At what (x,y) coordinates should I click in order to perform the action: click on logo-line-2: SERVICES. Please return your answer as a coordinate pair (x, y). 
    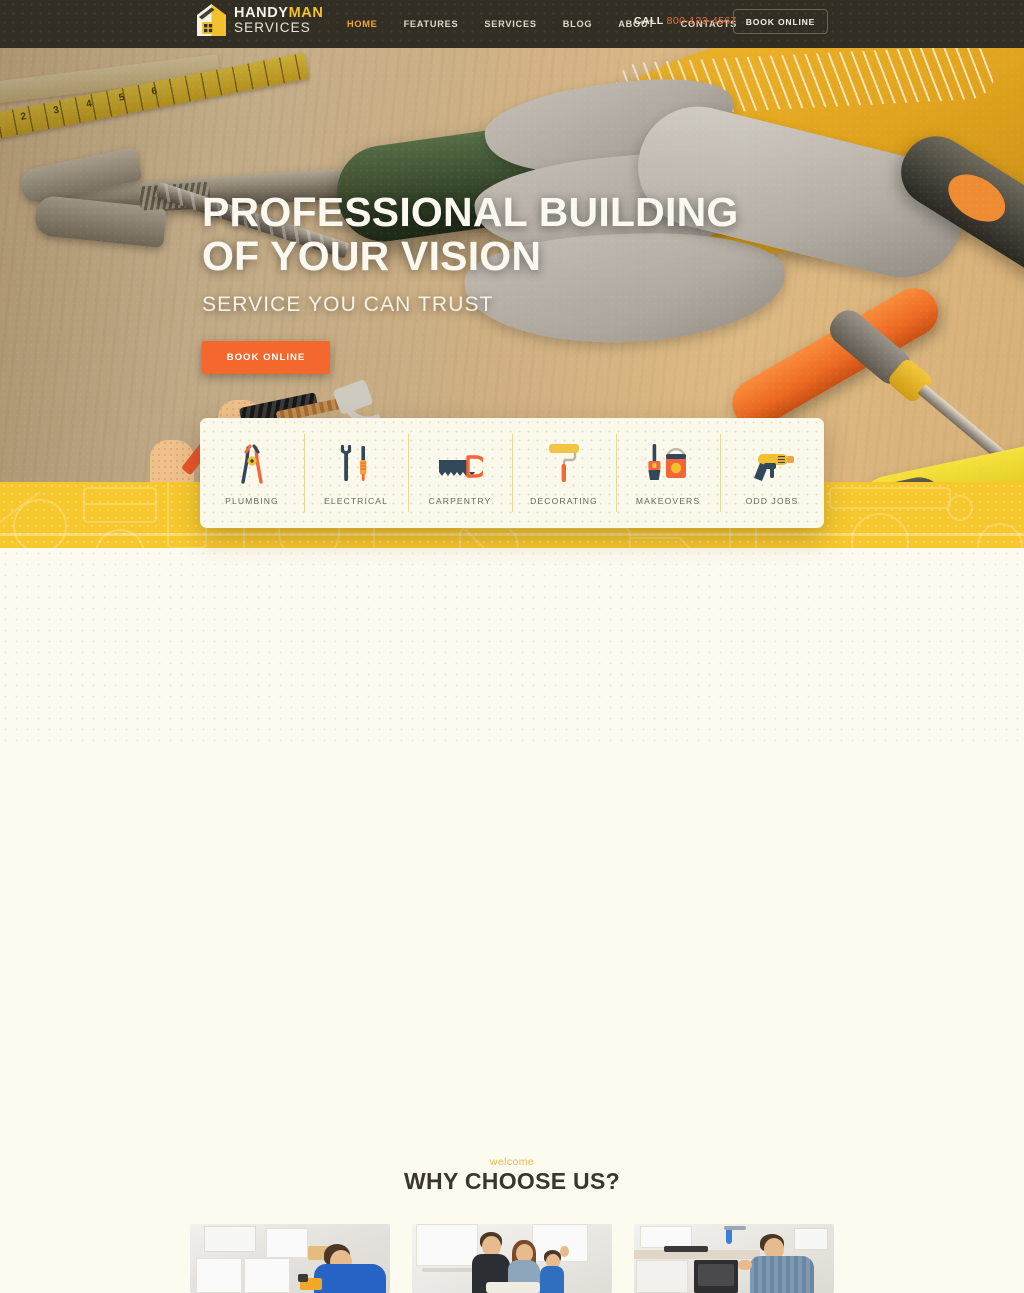
    Looking at the image, I should click on (272, 27).